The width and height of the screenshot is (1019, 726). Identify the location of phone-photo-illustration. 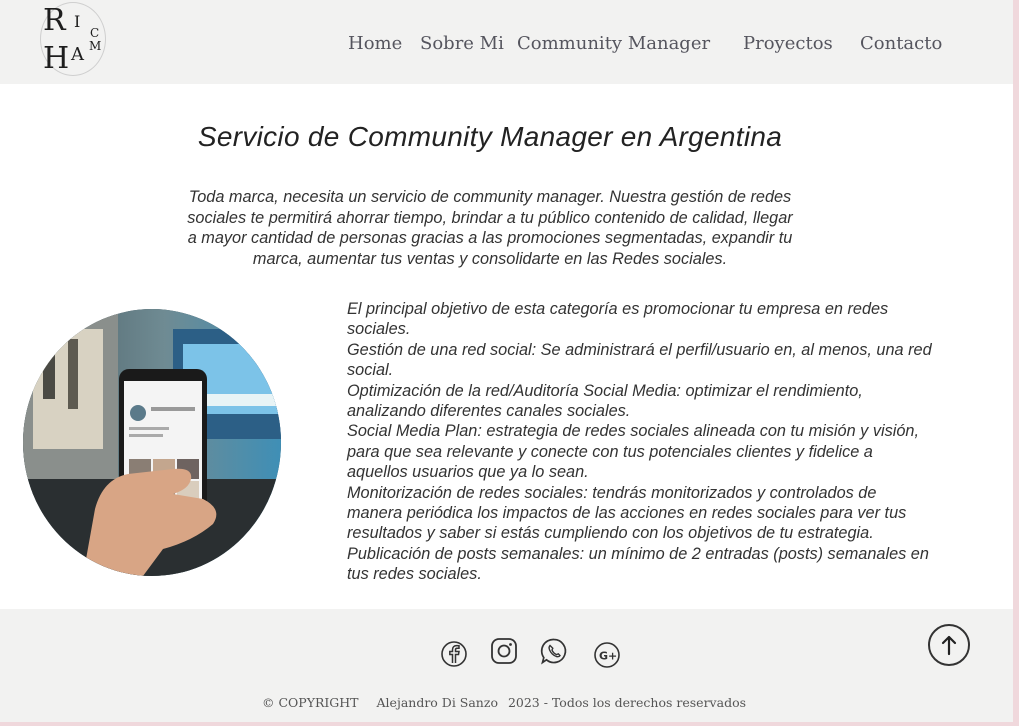
(152, 442).